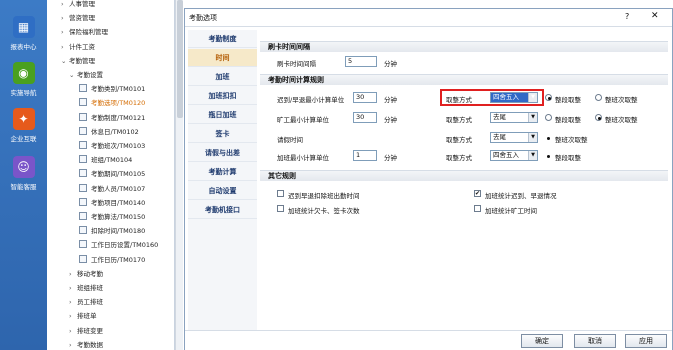  Describe the element at coordinates (118, 103) in the screenshot. I see `tree-item-label: 考勤选项/TM0120` at that location.